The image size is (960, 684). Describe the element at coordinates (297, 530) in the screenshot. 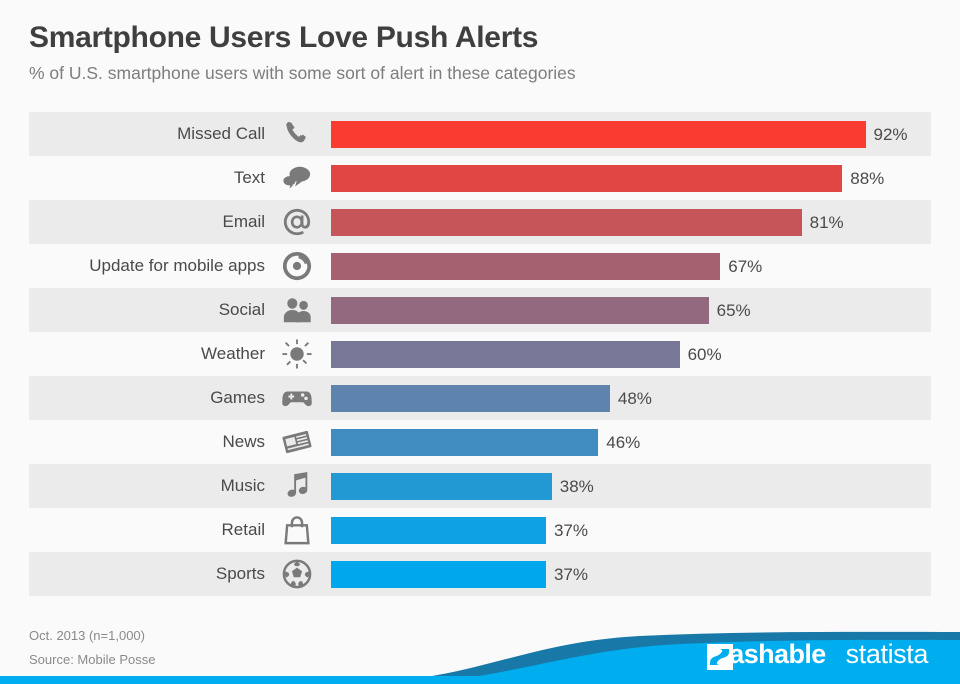

I see `shopping-bag-icon` at that location.